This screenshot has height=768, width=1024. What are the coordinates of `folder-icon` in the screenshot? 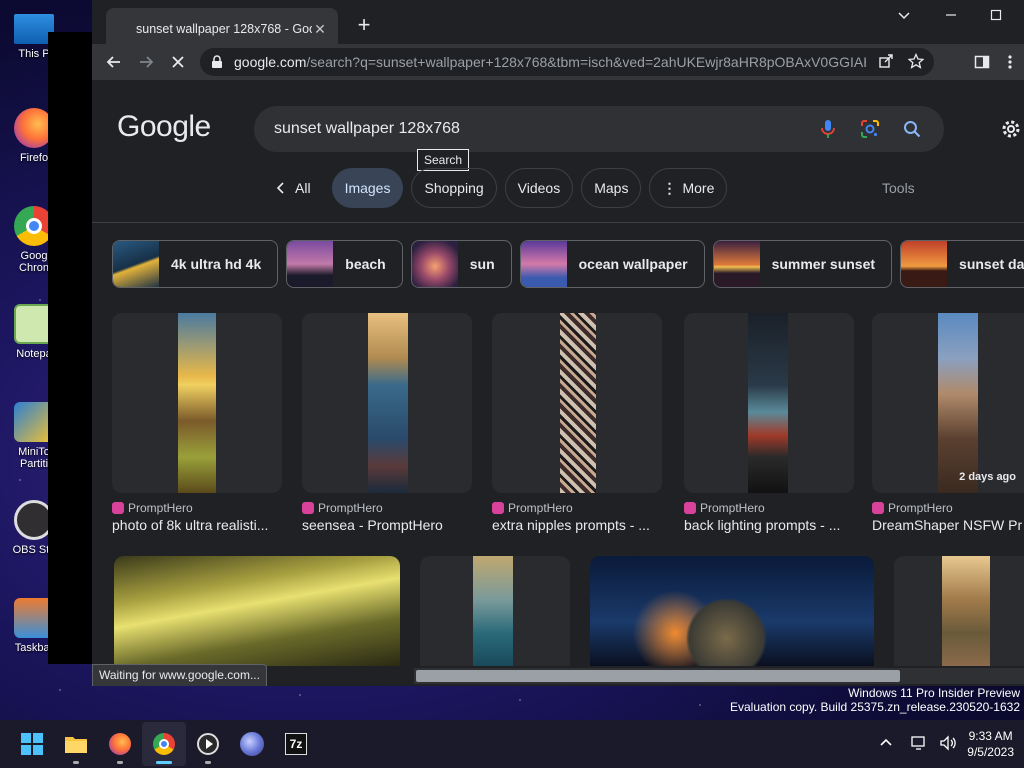 It's located at (76, 745).